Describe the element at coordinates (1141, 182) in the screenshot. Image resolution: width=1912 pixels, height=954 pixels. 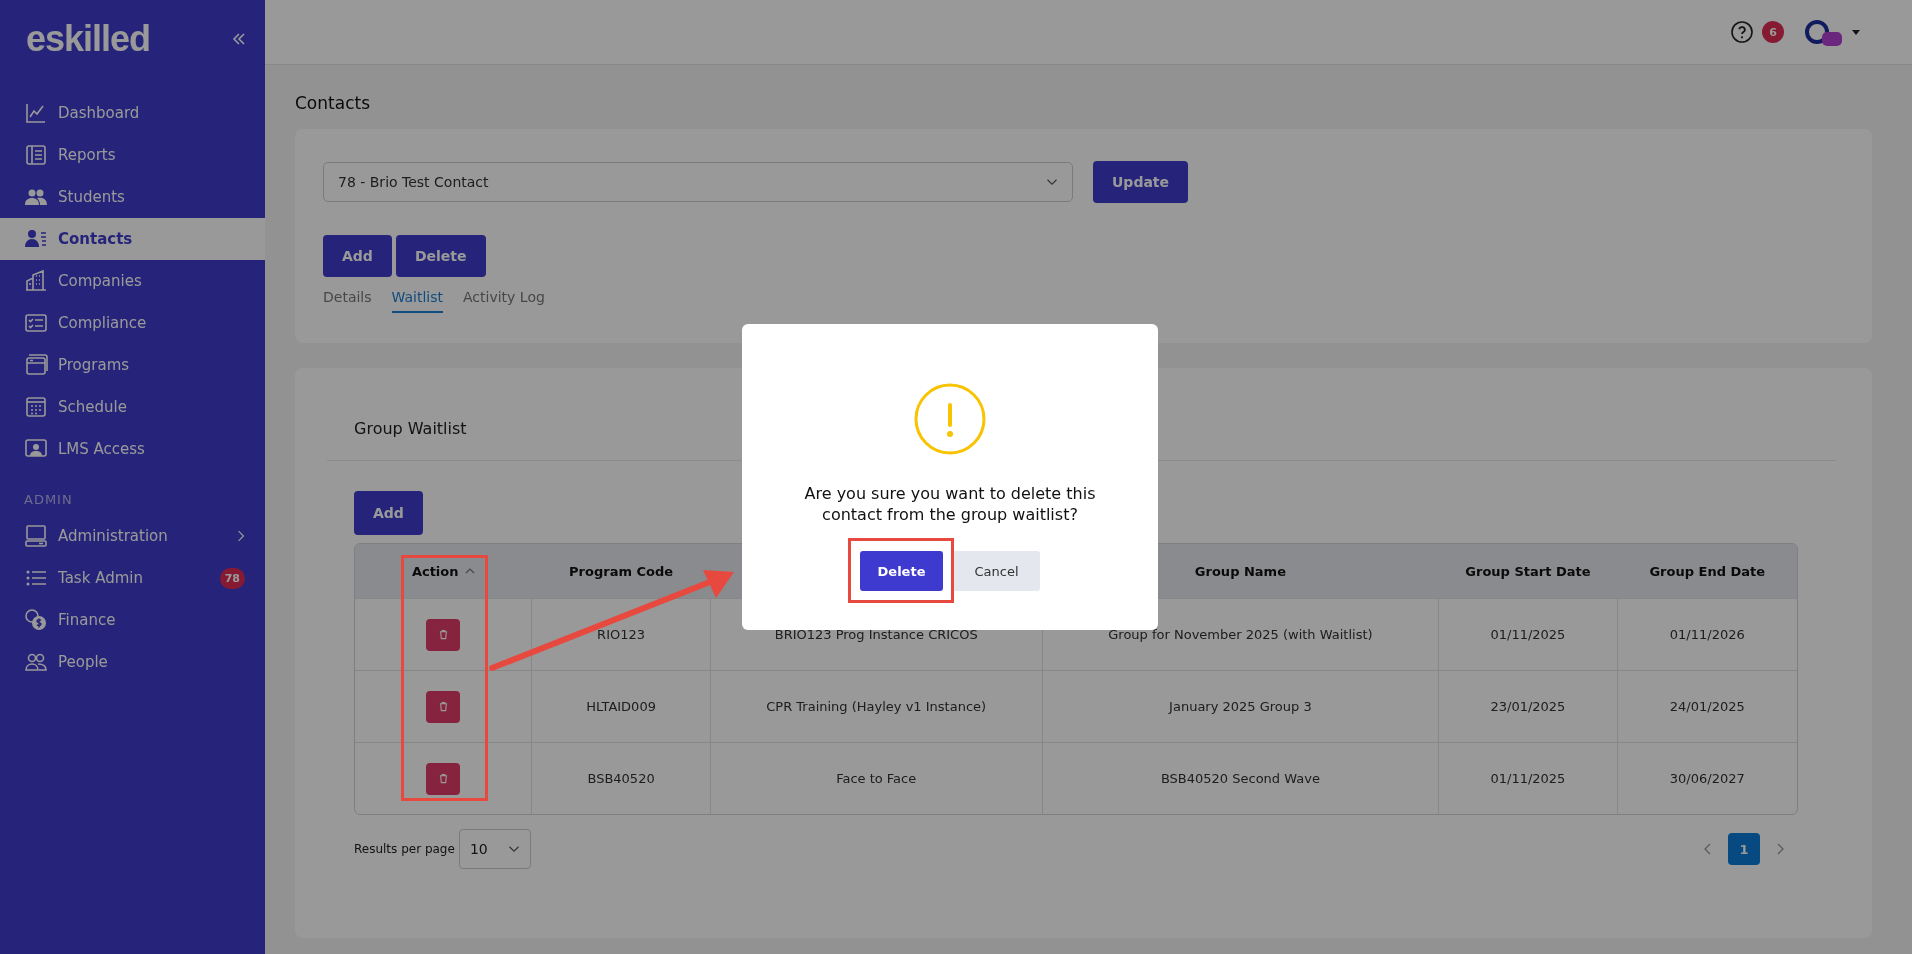
I see `update-button: Update` at that location.